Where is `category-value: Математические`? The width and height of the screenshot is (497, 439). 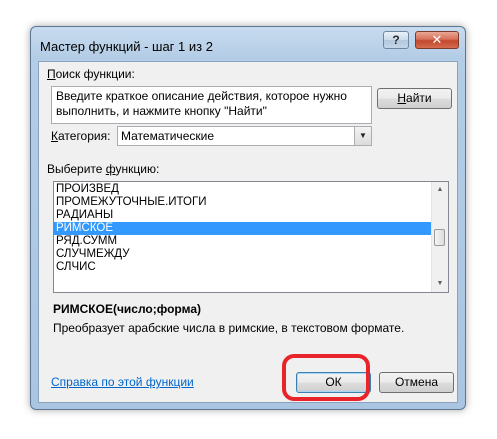
category-value: Математические is located at coordinates (167, 136).